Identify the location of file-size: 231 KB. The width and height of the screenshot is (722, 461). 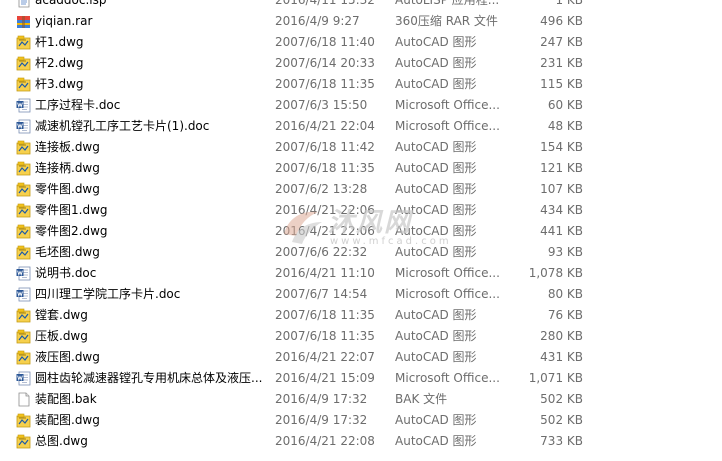
(561, 63).